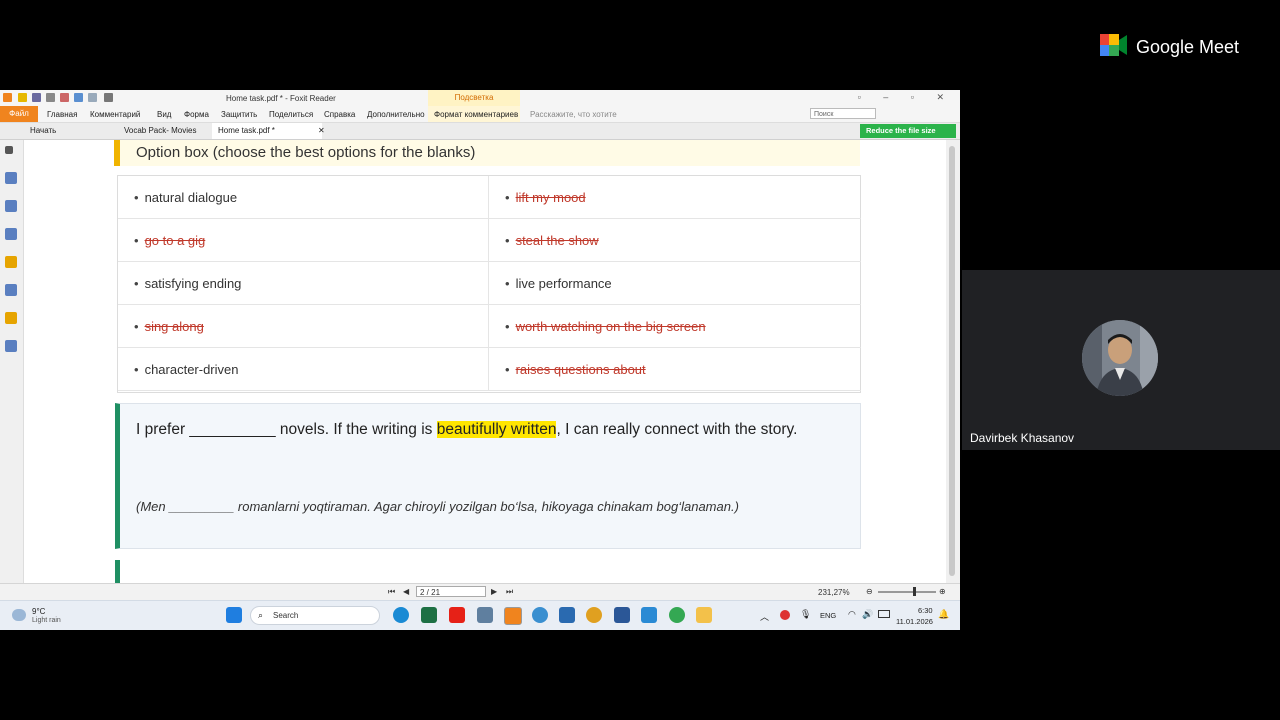  What do you see at coordinates (11, 318) in the screenshot?
I see `security-icon` at bounding box center [11, 318].